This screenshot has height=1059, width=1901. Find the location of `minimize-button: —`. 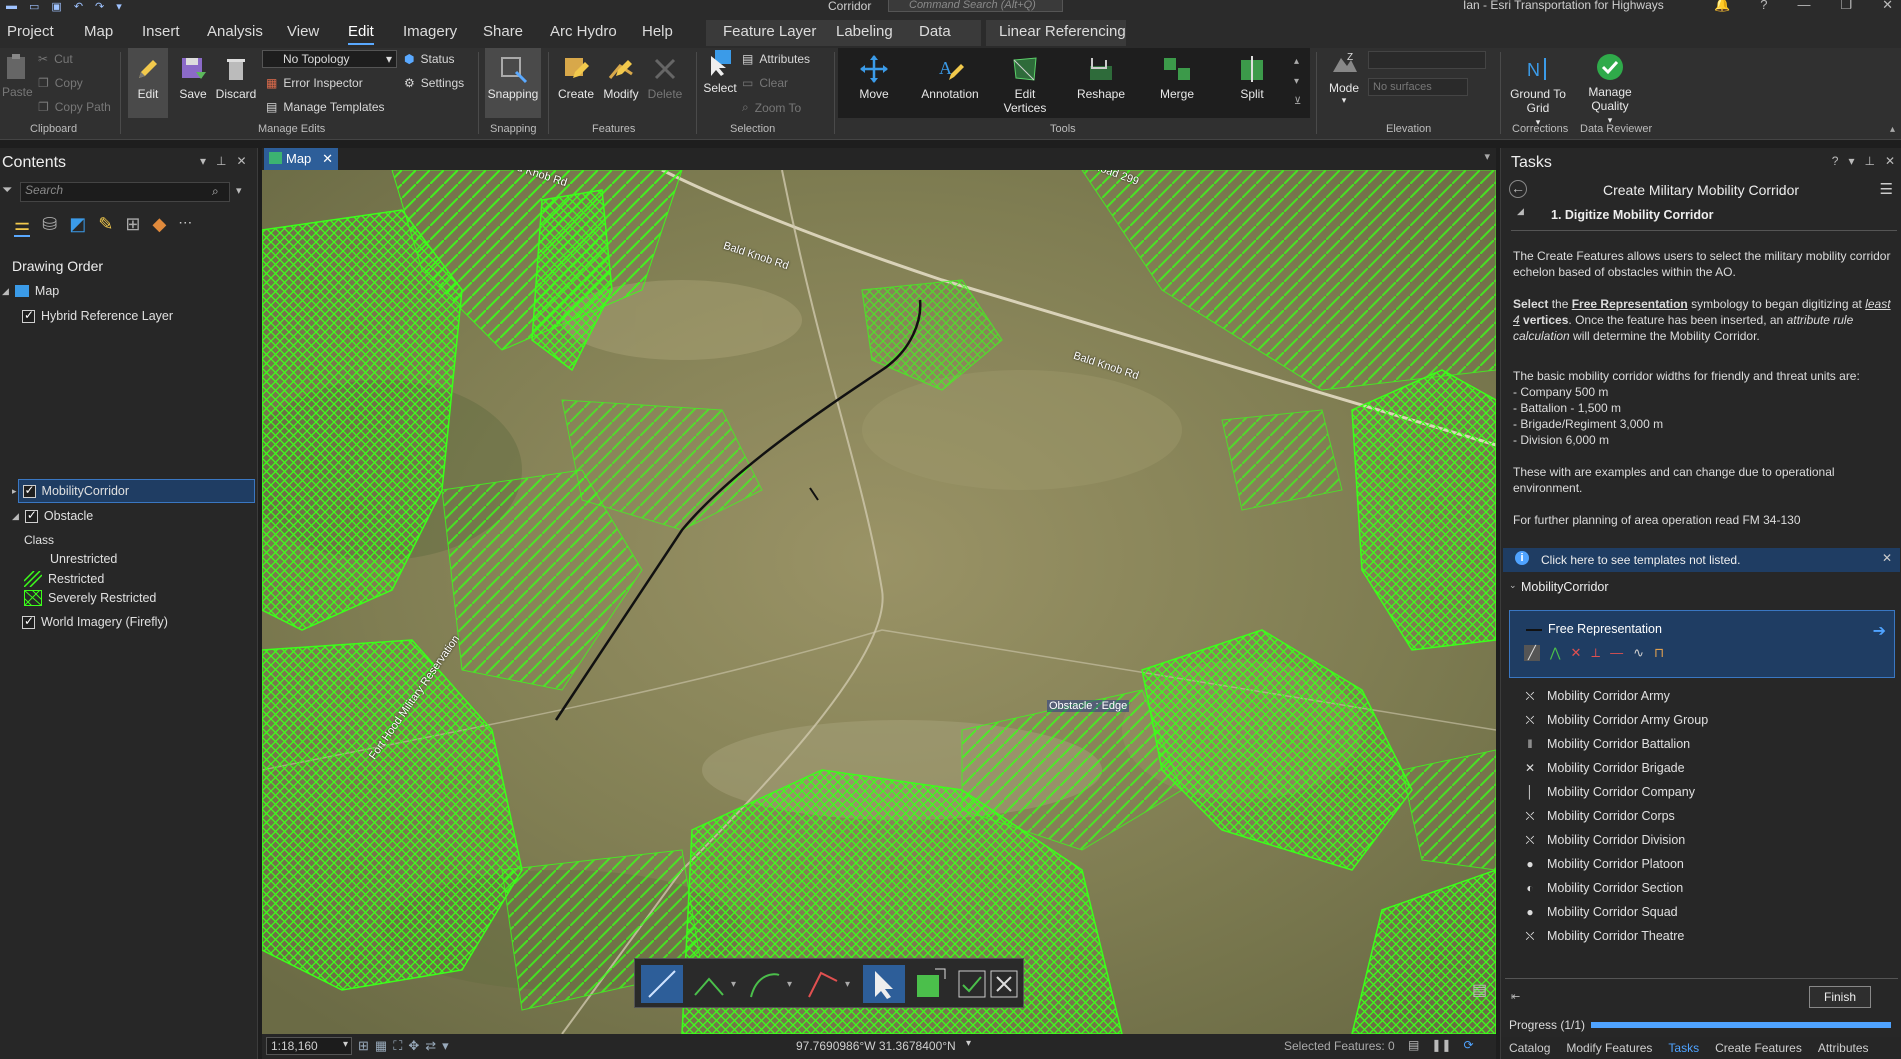

minimize-button: — is located at coordinates (1803, 6).